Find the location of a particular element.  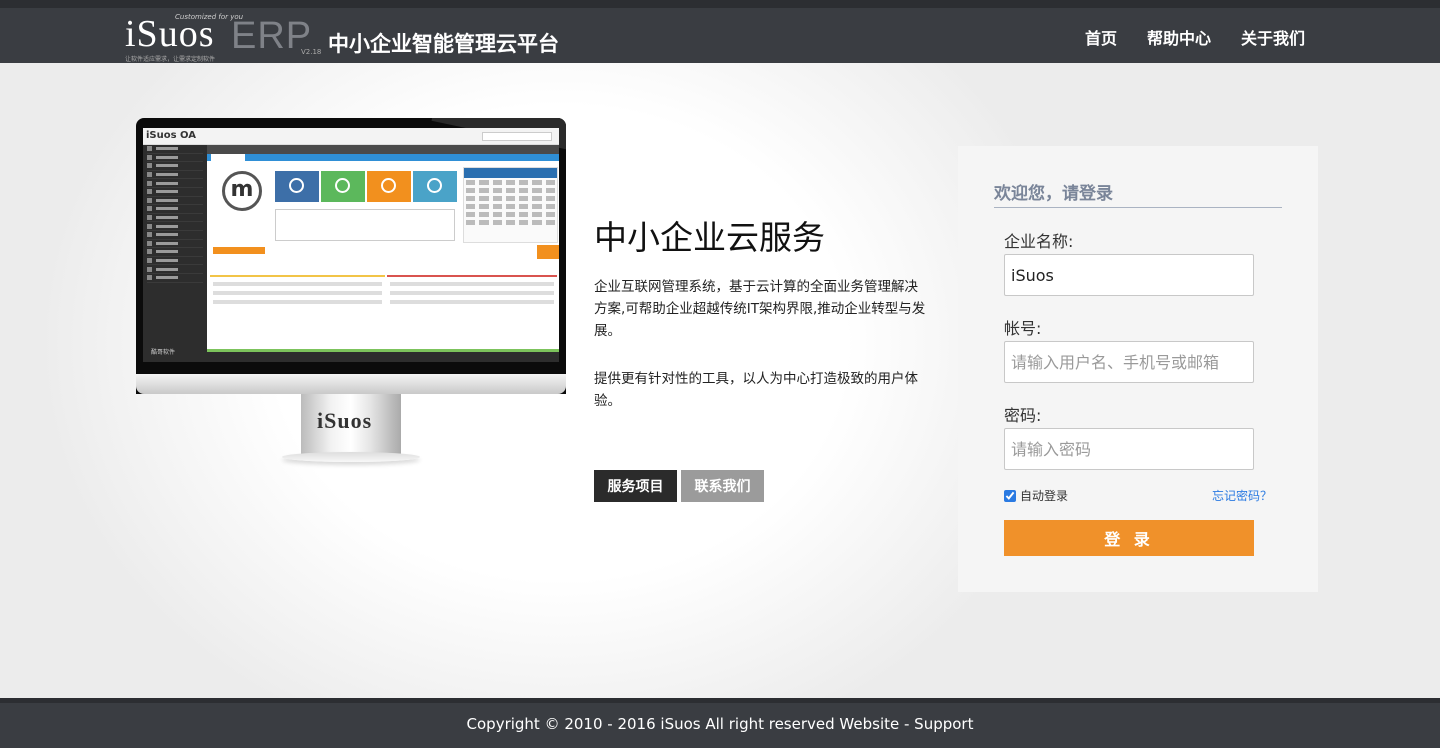

stand-brand: iSuos is located at coordinates (345, 420).